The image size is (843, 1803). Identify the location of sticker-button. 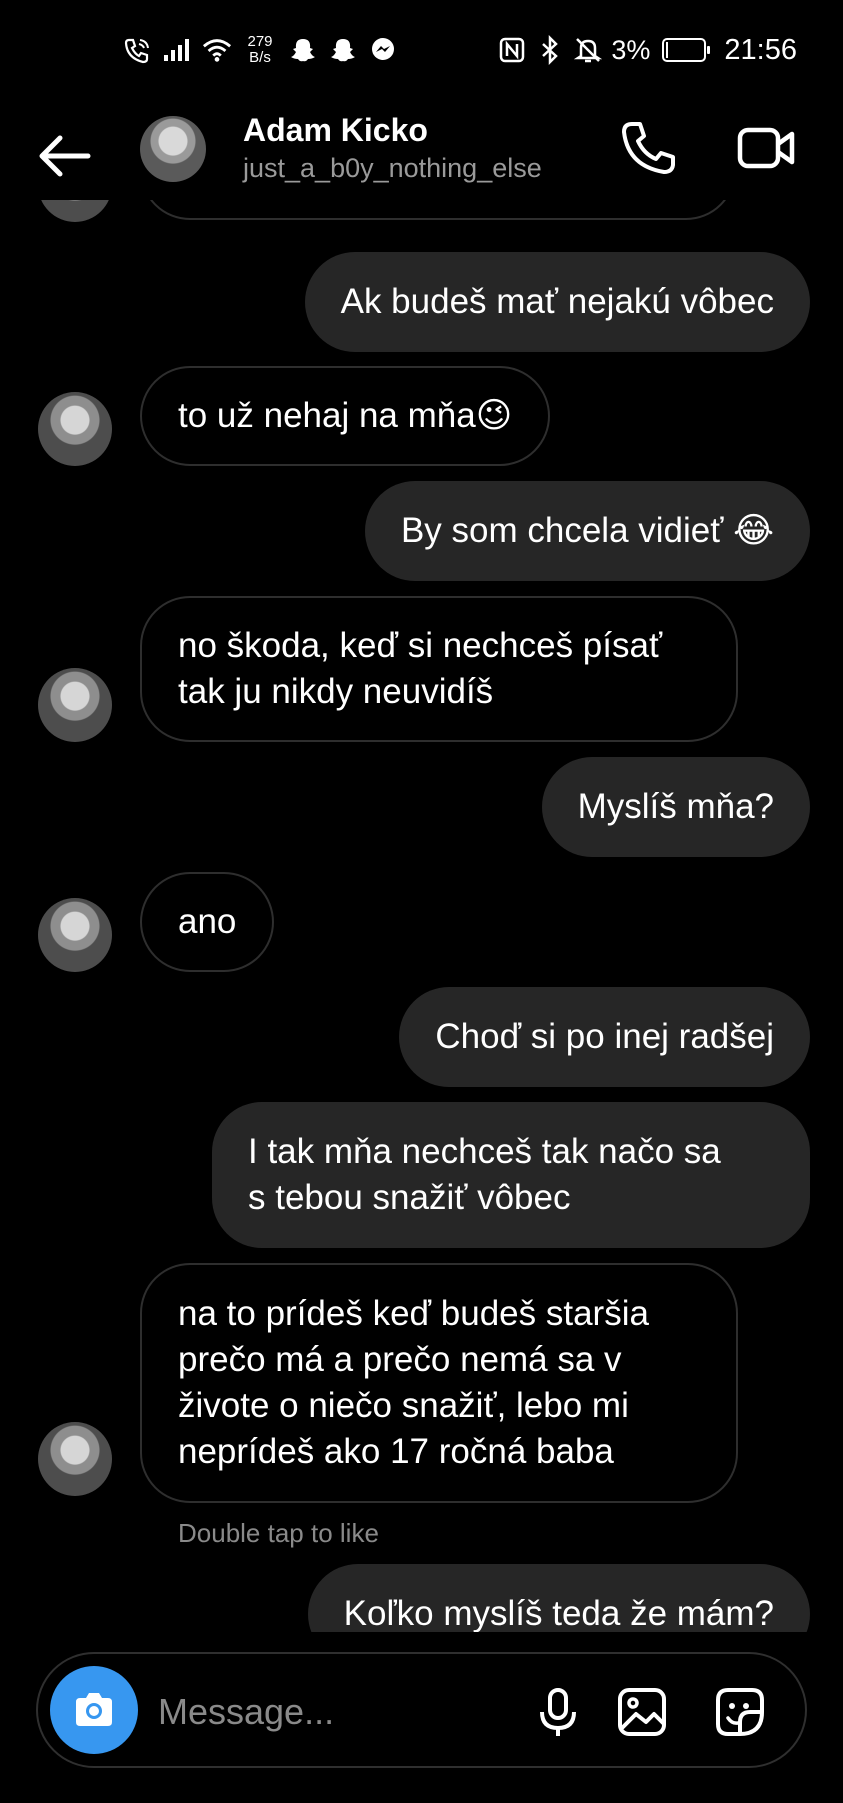
(740, 1712).